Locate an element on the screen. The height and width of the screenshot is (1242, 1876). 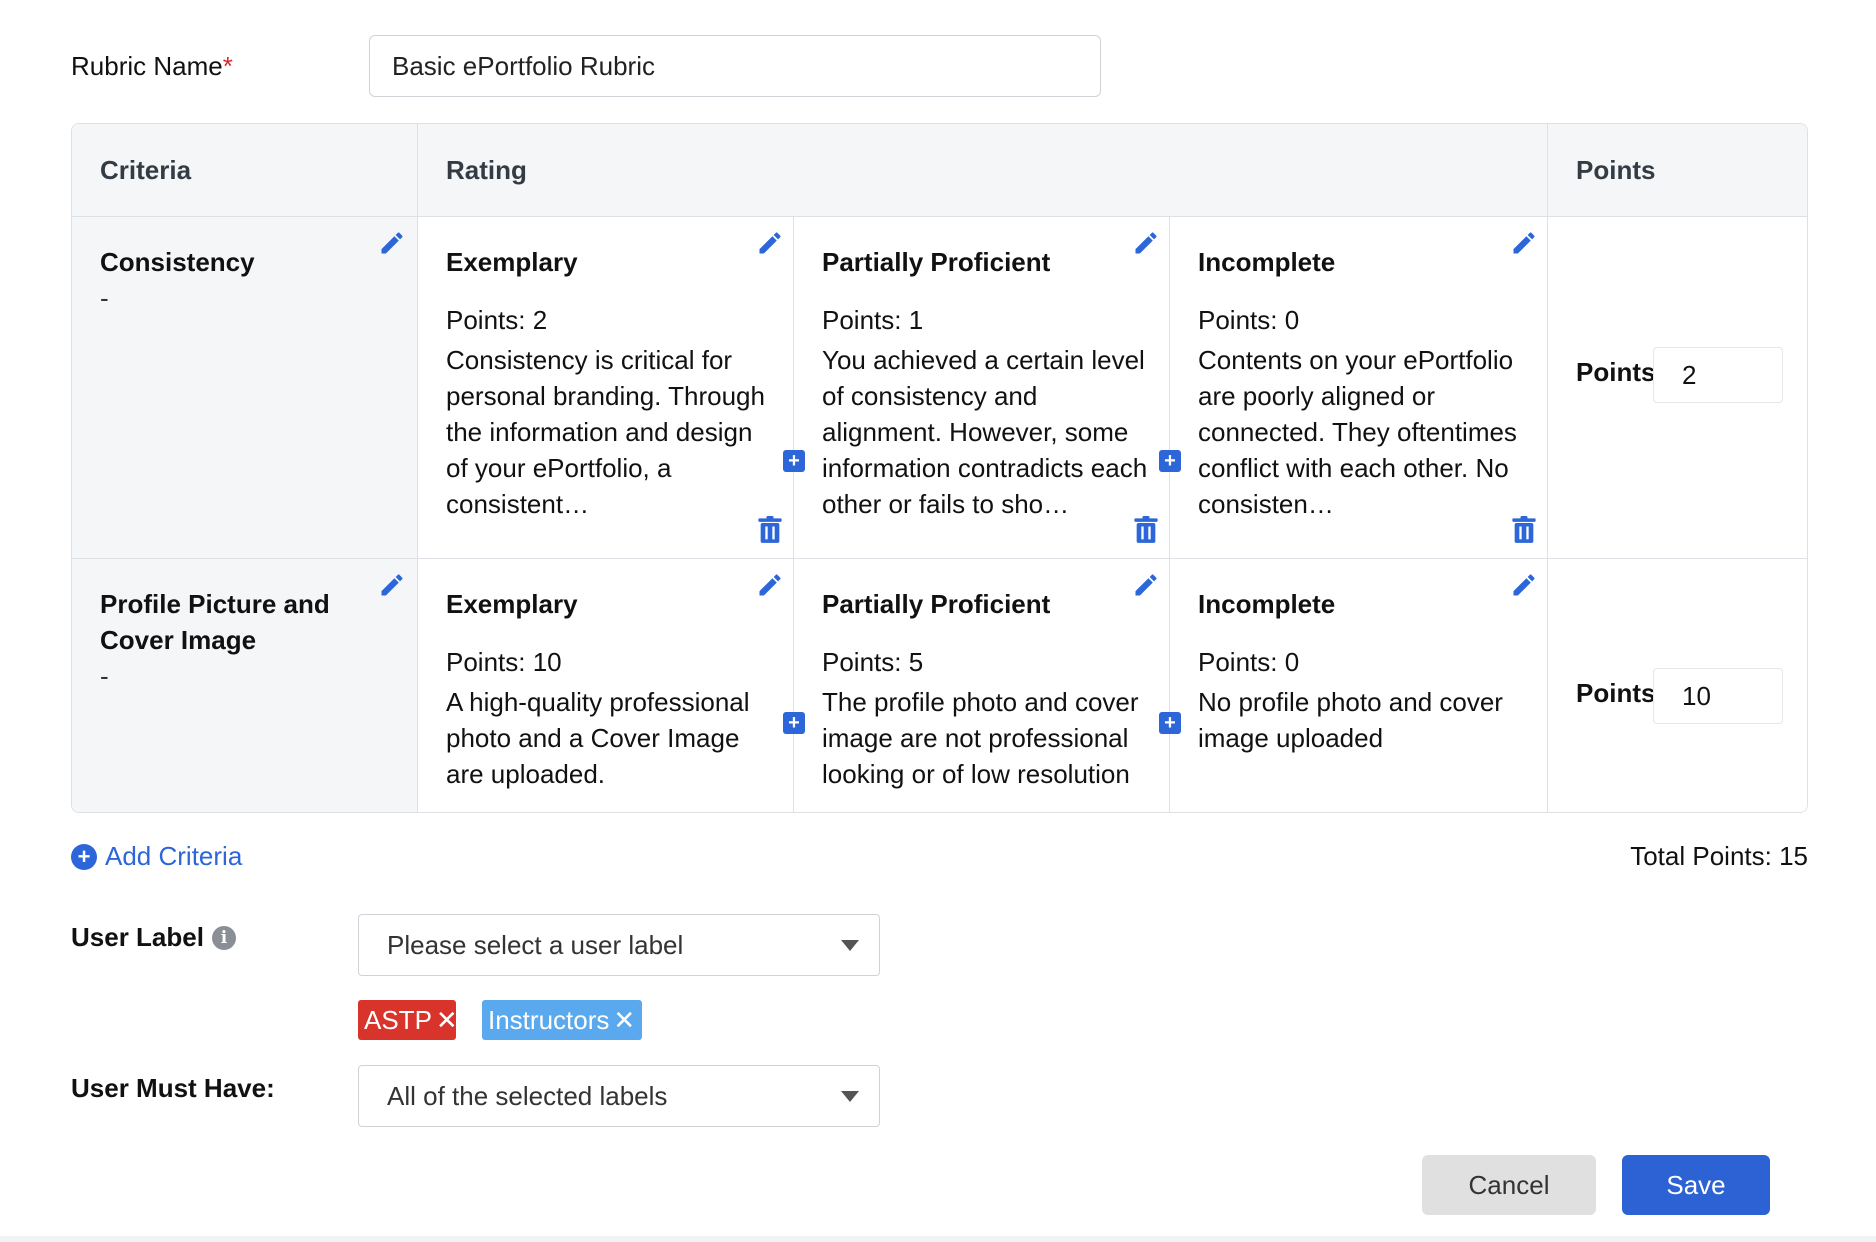
user-label-select: Please select a user label is located at coordinates (619, 945).